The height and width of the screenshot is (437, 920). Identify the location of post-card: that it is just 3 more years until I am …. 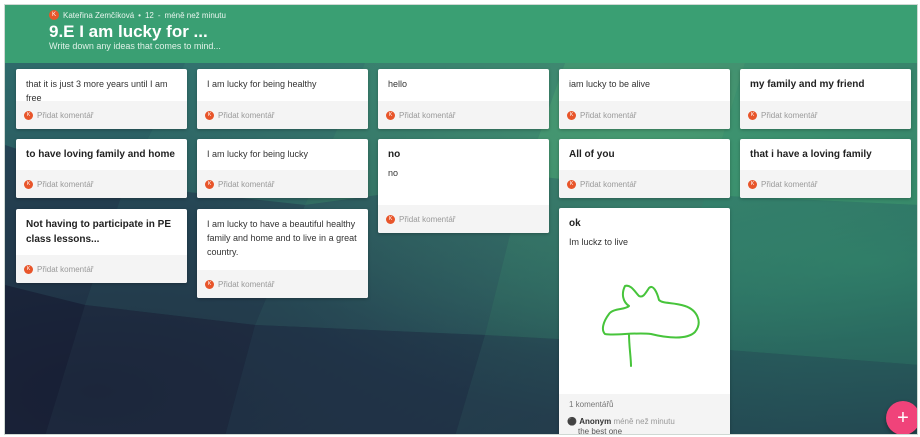
(101, 99).